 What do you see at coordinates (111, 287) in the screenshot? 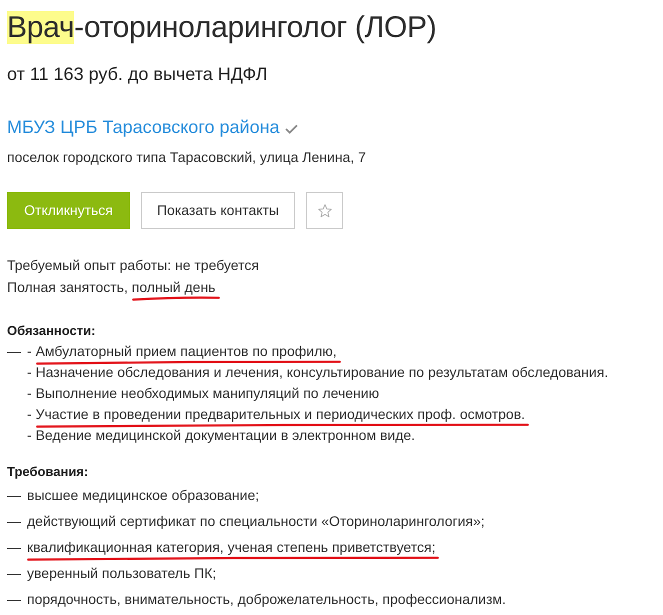
I see `employment-text: Полная занятость, полный день` at bounding box center [111, 287].